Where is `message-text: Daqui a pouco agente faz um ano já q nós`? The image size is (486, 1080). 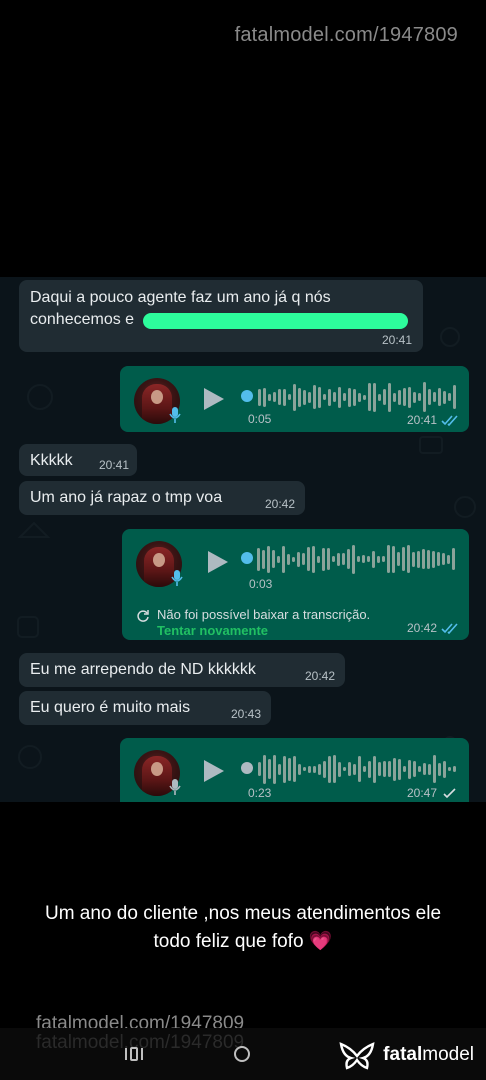
message-text: Daqui a pouco agente faz um ano já q nós is located at coordinates (180, 297).